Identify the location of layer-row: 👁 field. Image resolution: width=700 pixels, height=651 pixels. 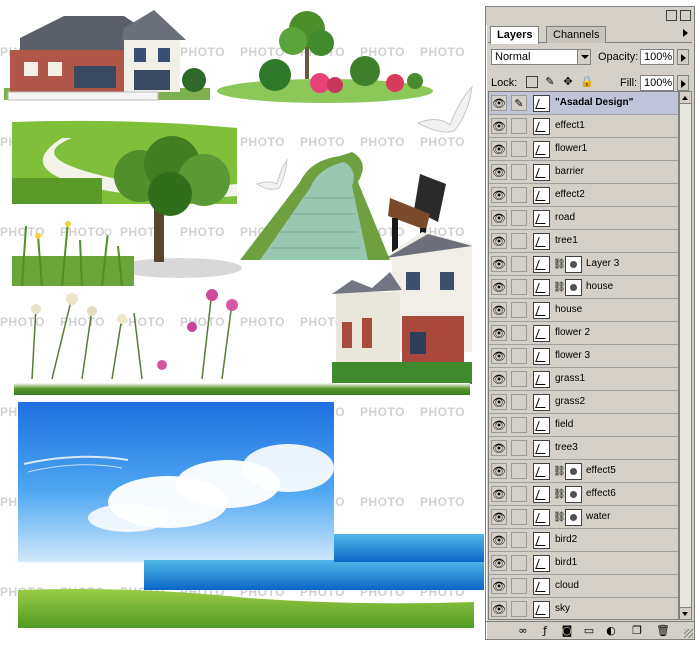
(583, 425).